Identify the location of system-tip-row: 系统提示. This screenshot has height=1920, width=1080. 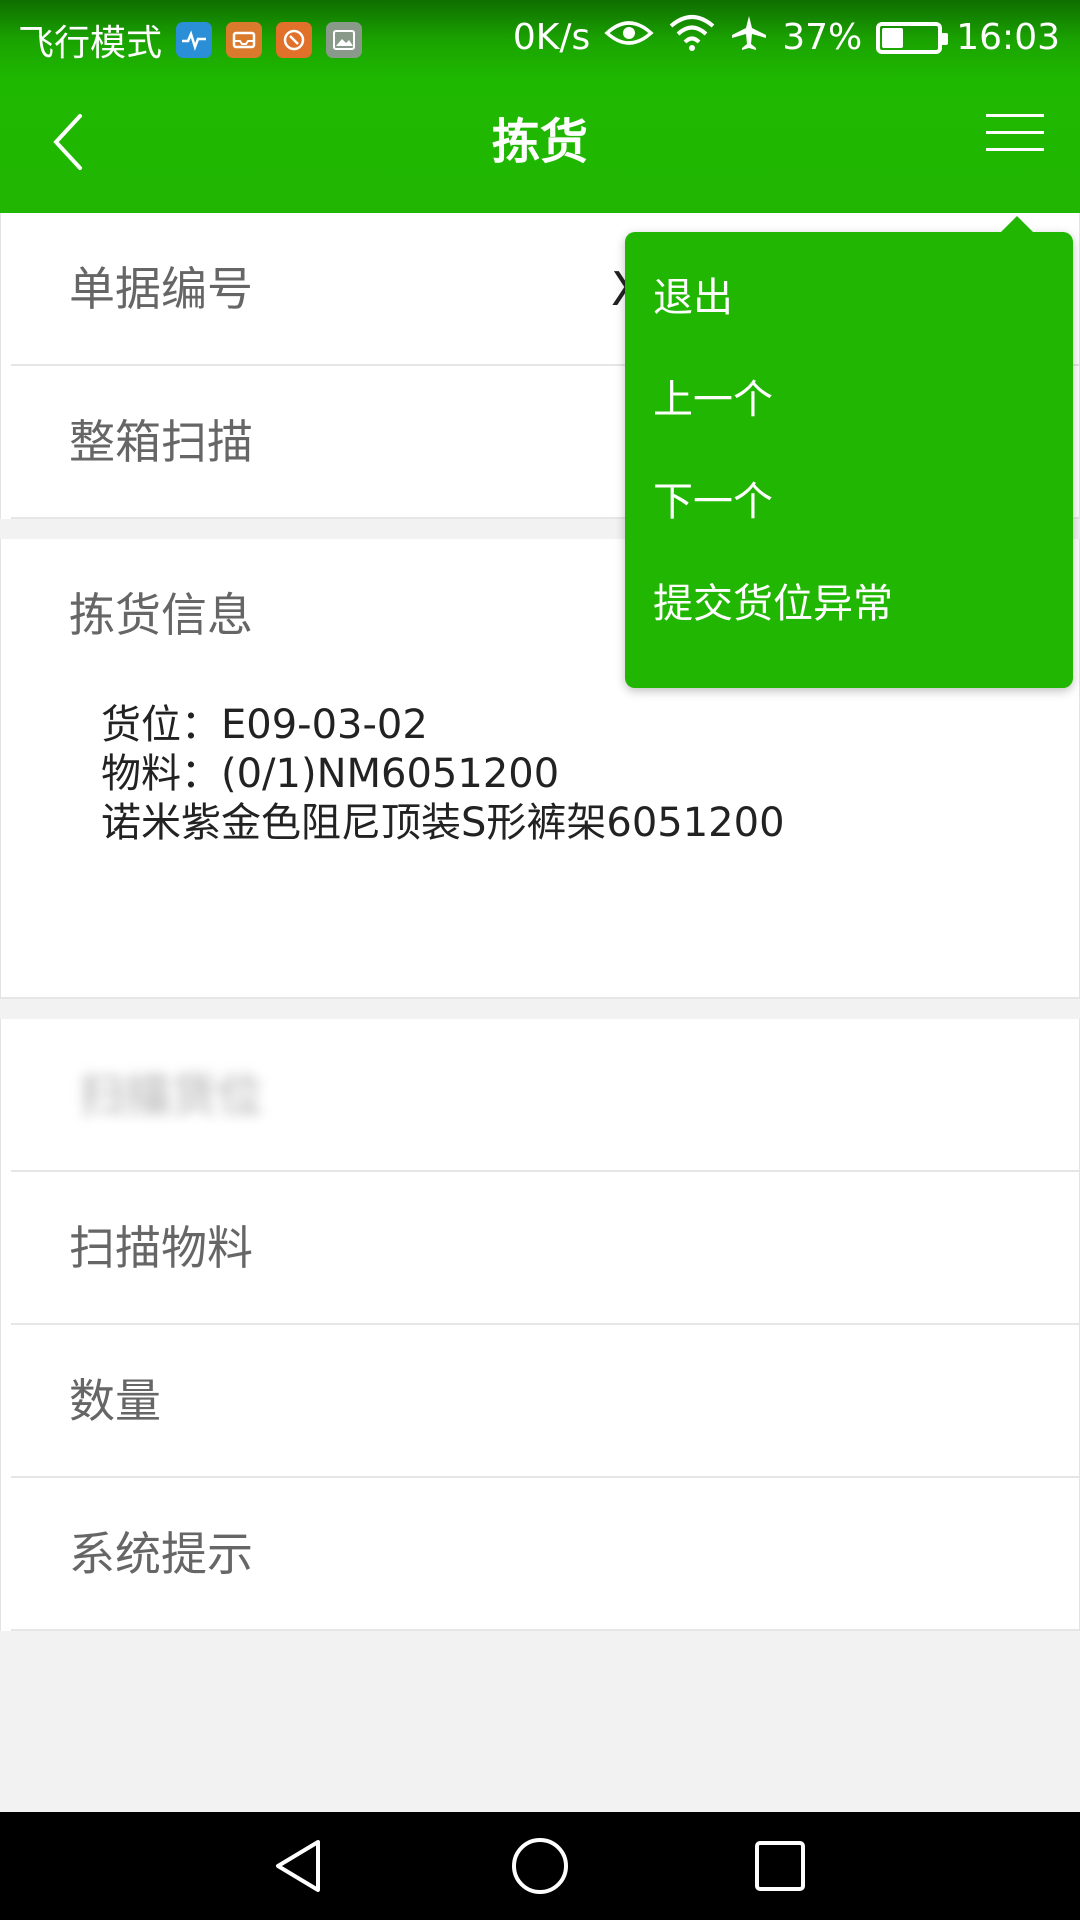
(545, 1554).